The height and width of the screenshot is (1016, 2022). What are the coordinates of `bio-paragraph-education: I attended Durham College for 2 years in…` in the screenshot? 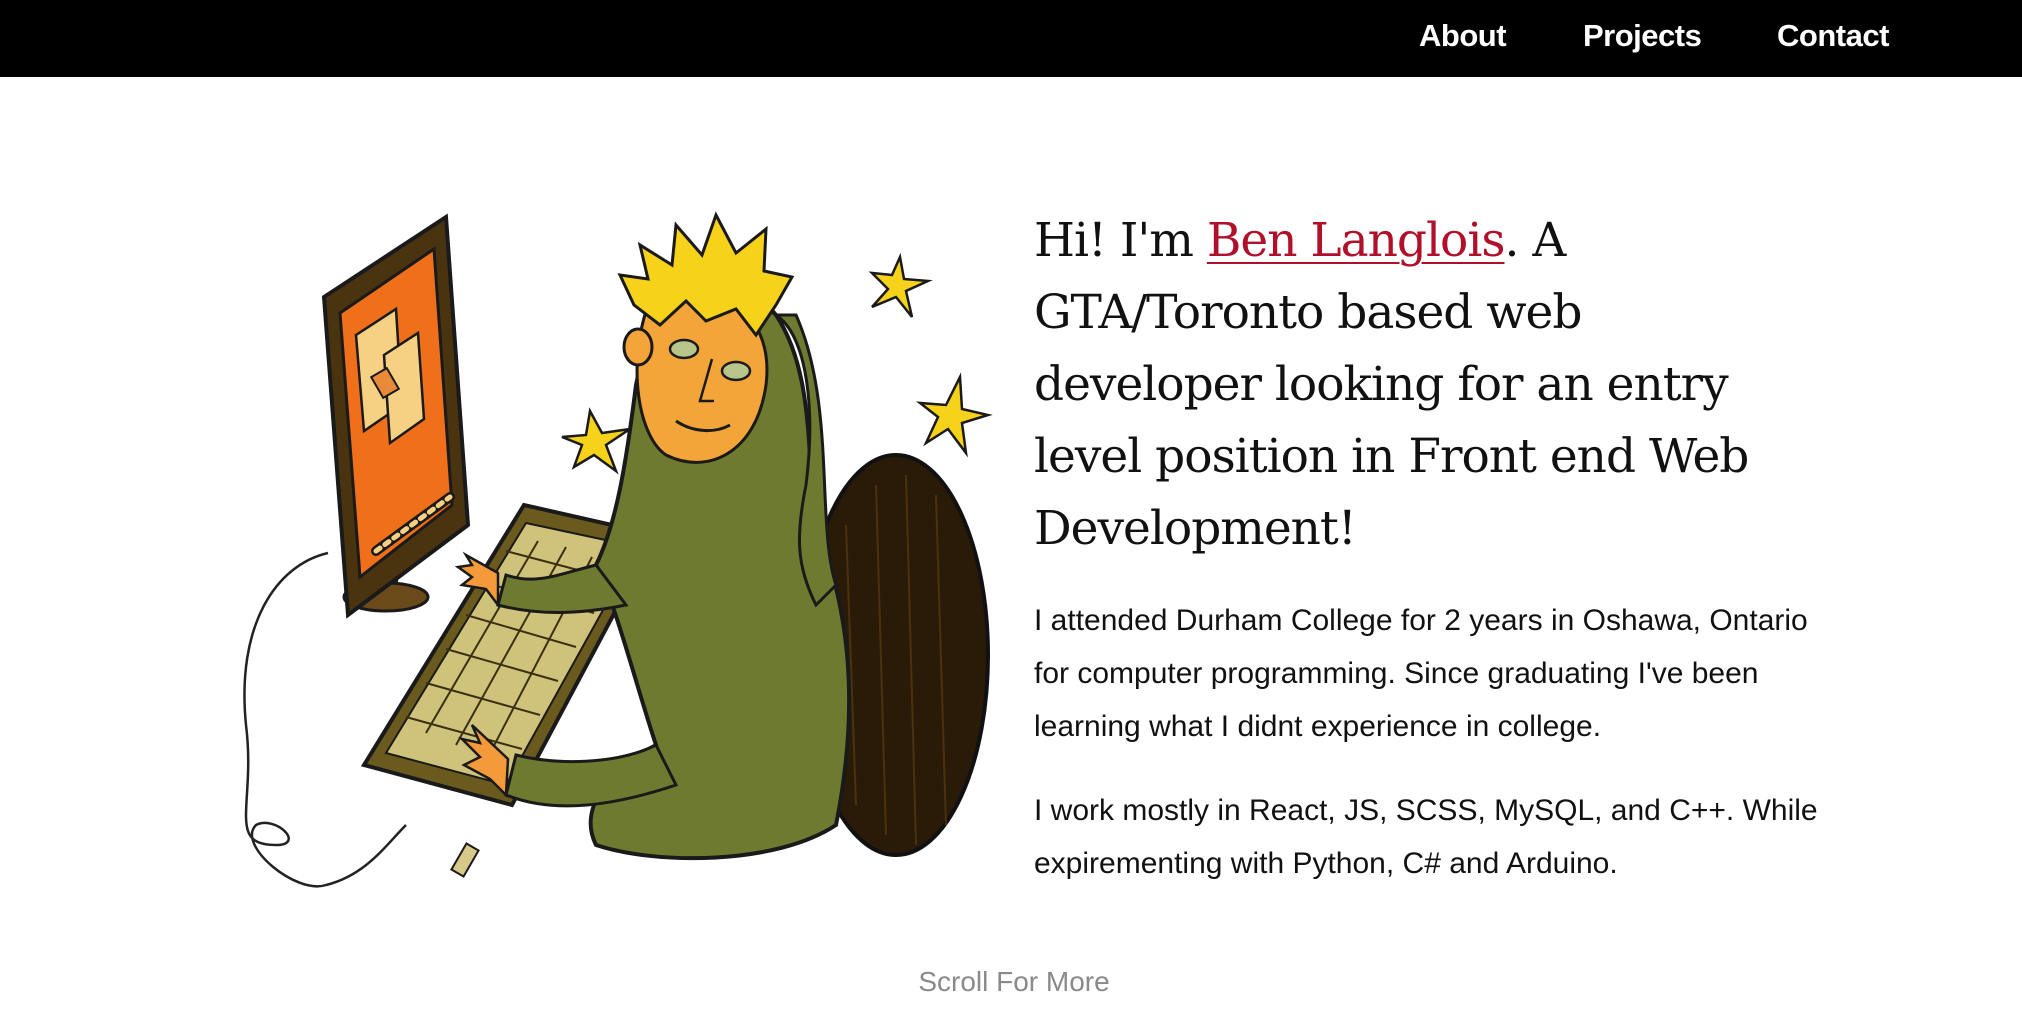 It's located at (1421, 673).